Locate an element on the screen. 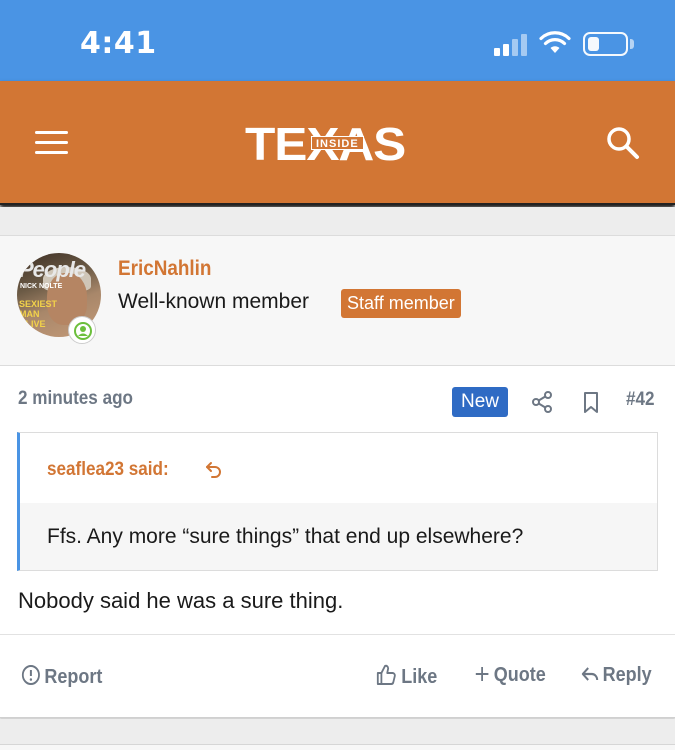 The height and width of the screenshot is (750, 675). battery-icon is located at coordinates (605, 44).